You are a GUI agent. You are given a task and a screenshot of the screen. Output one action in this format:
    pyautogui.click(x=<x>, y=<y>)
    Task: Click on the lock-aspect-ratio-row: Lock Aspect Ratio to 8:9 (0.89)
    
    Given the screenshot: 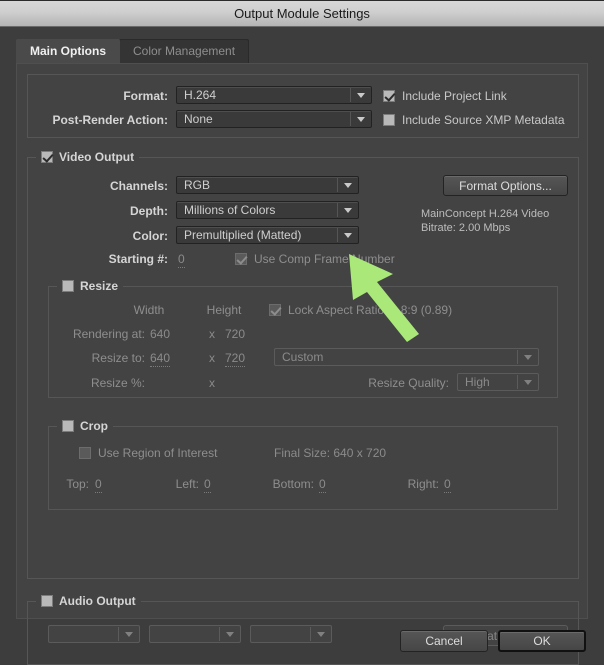 What is the action you would take?
    pyautogui.click(x=360, y=310)
    